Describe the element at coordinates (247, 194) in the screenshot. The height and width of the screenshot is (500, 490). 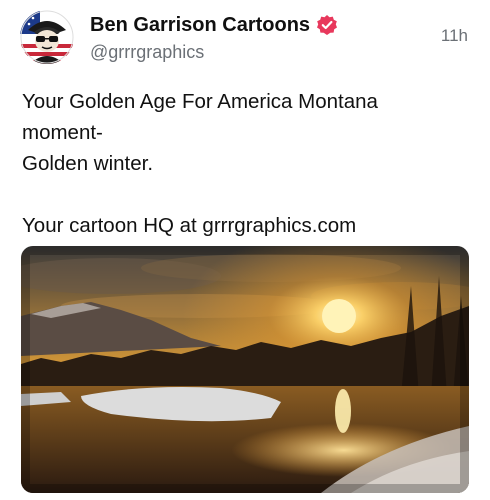
I see `post-text-spacer` at that location.